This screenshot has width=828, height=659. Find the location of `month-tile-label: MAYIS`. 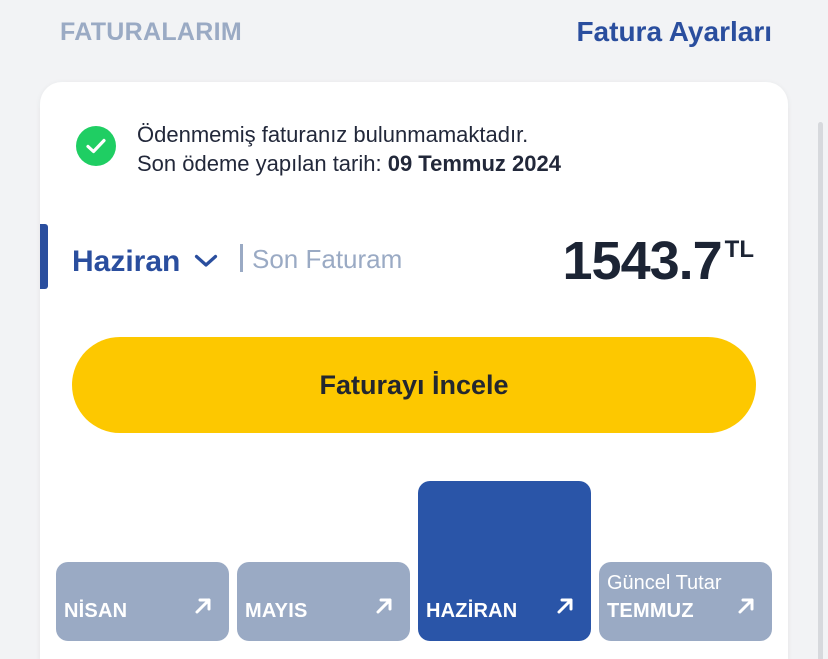

month-tile-label: MAYIS is located at coordinates (276, 611).